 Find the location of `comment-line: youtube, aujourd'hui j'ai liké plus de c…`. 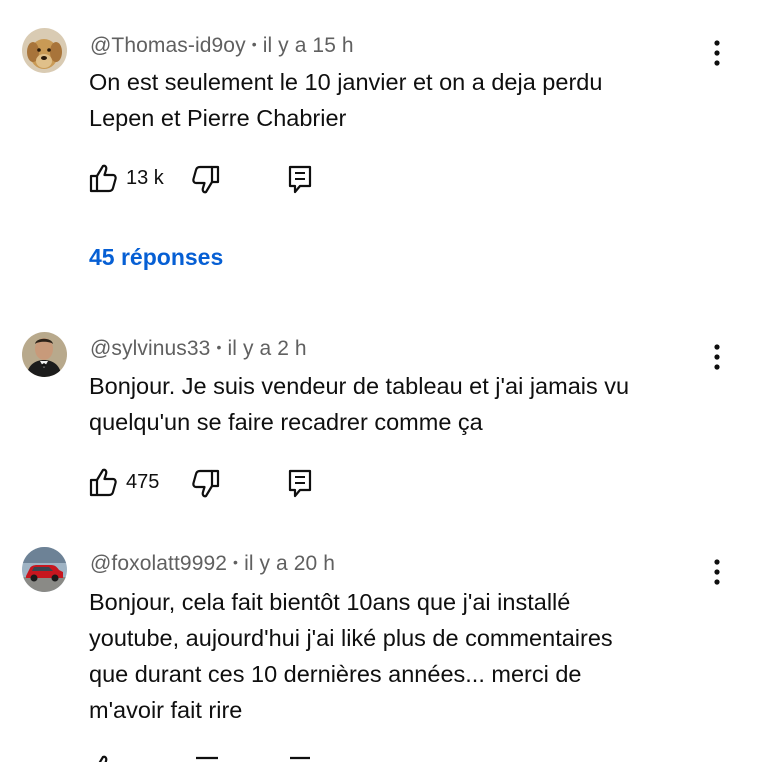

comment-line: youtube, aujourd'hui j'ai liké plus de c… is located at coordinates (351, 638).